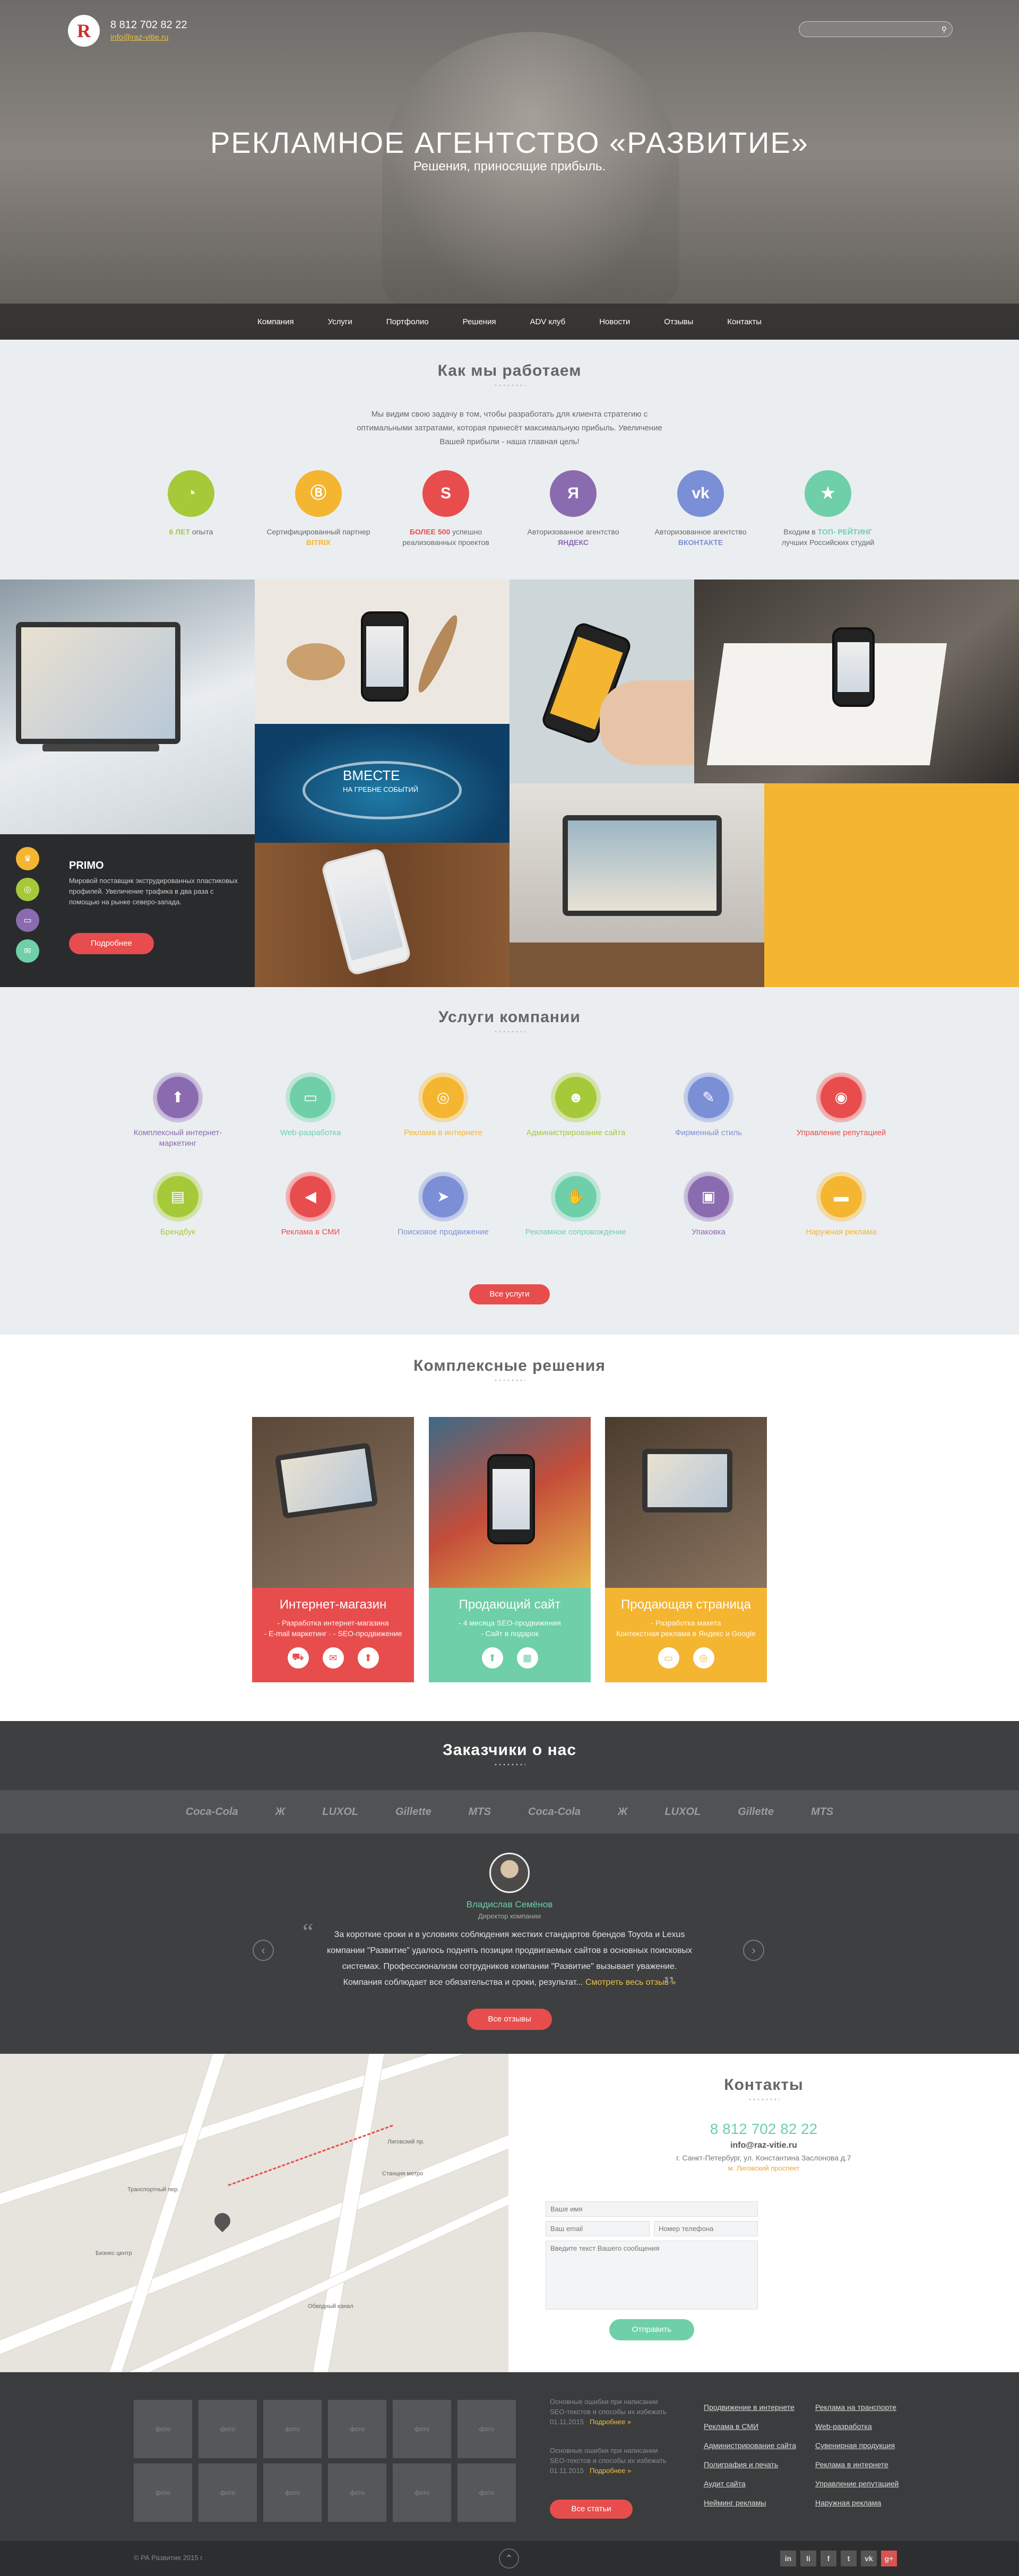  Describe the element at coordinates (841, 1206) in the screenshot. I see `service-item: ▬ Наружная реклама` at that location.